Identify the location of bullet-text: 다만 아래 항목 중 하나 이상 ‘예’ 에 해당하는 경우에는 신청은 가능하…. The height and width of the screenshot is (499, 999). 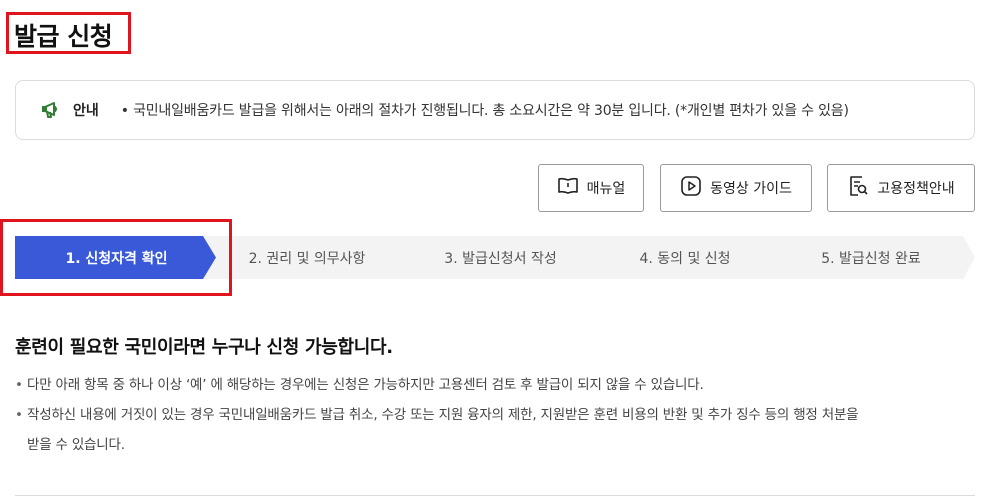
(365, 385).